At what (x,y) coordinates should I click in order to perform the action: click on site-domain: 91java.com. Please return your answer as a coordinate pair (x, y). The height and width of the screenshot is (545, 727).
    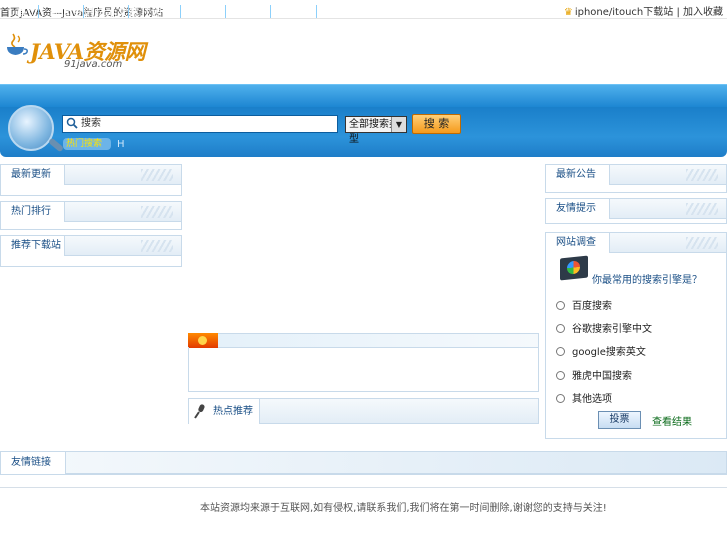
    Looking at the image, I should click on (93, 64).